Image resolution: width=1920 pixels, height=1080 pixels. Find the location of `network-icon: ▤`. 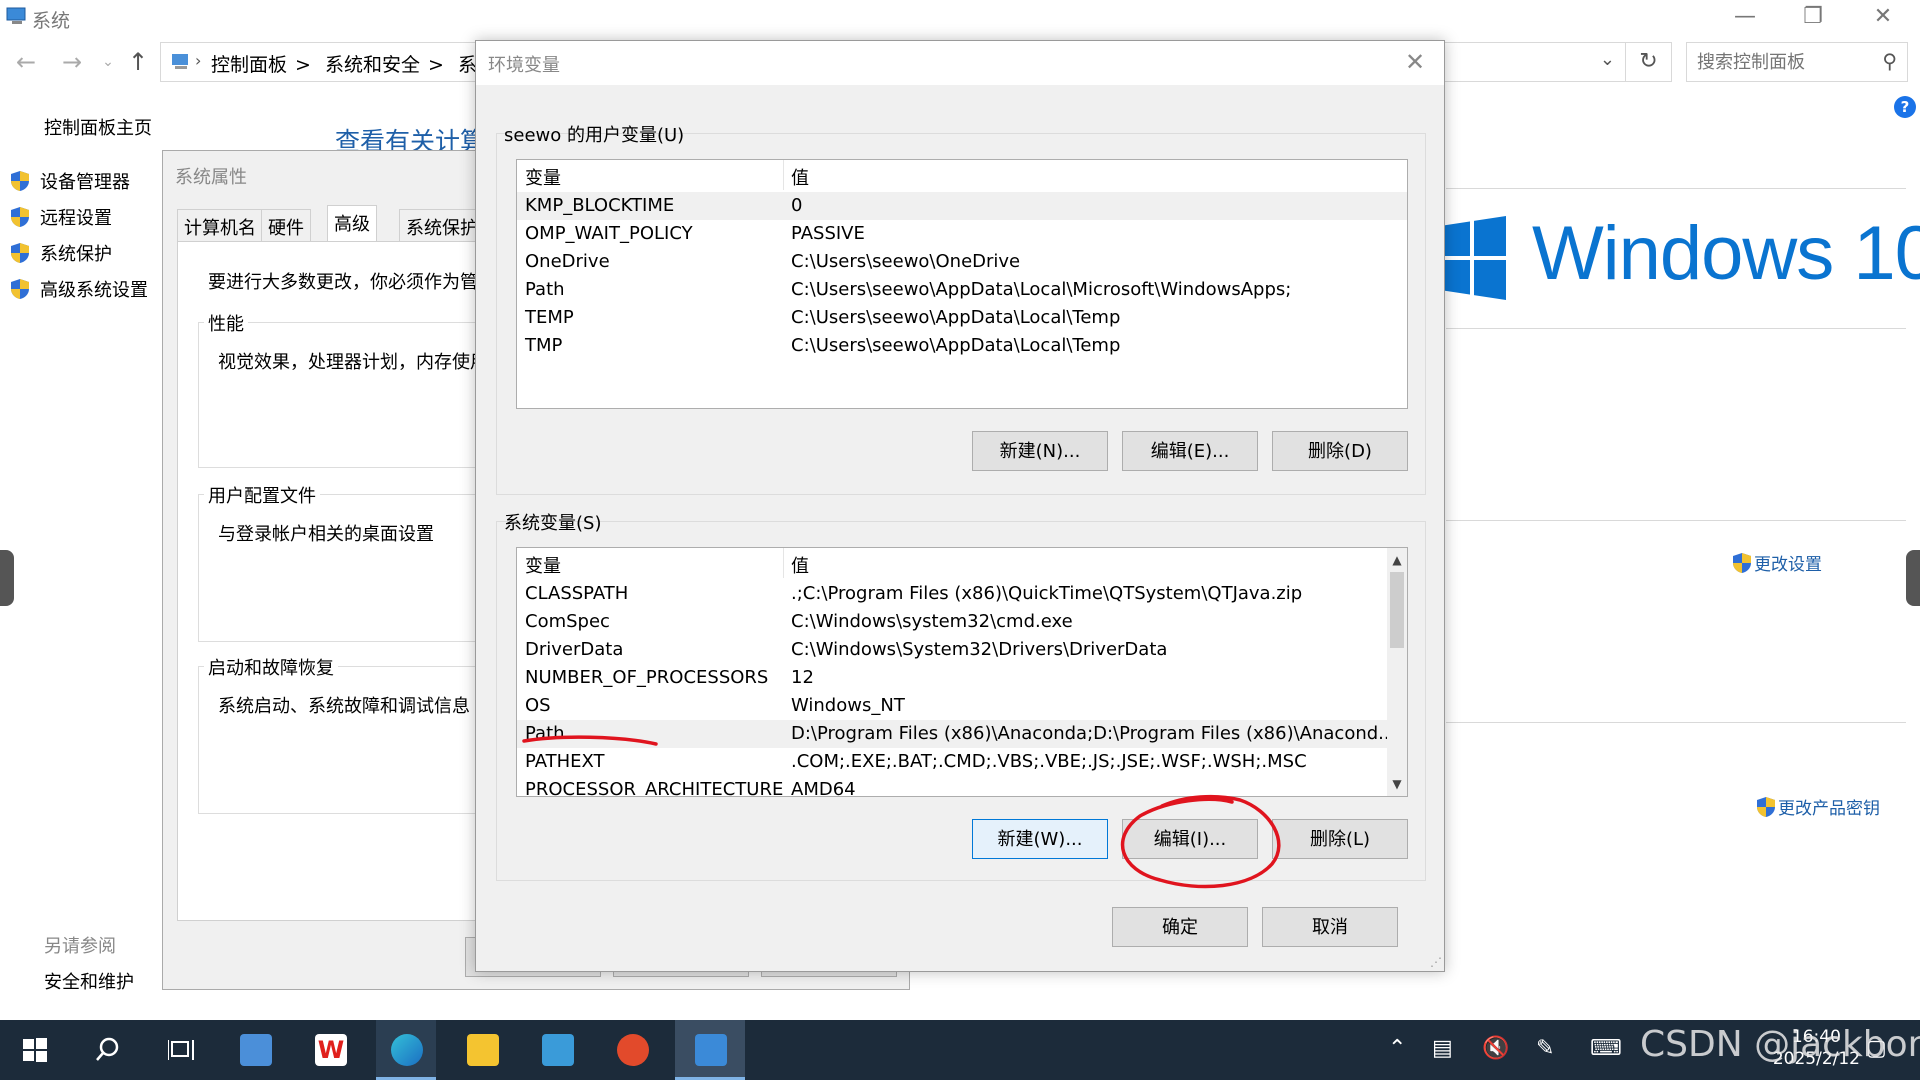

network-icon: ▤ is located at coordinates (1442, 1048).